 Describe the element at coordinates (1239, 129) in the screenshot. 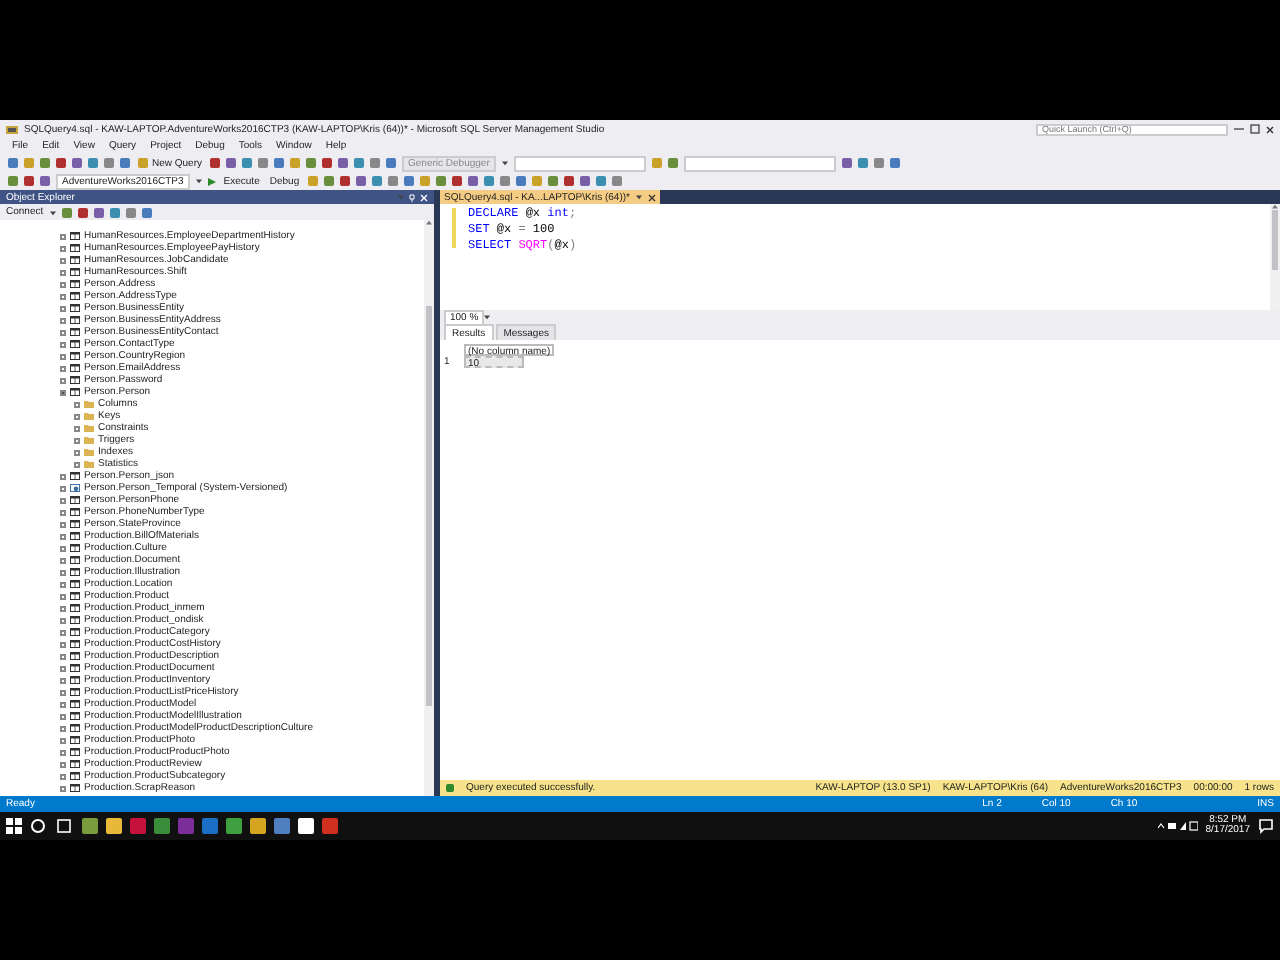

I see `minimize-icon` at that location.